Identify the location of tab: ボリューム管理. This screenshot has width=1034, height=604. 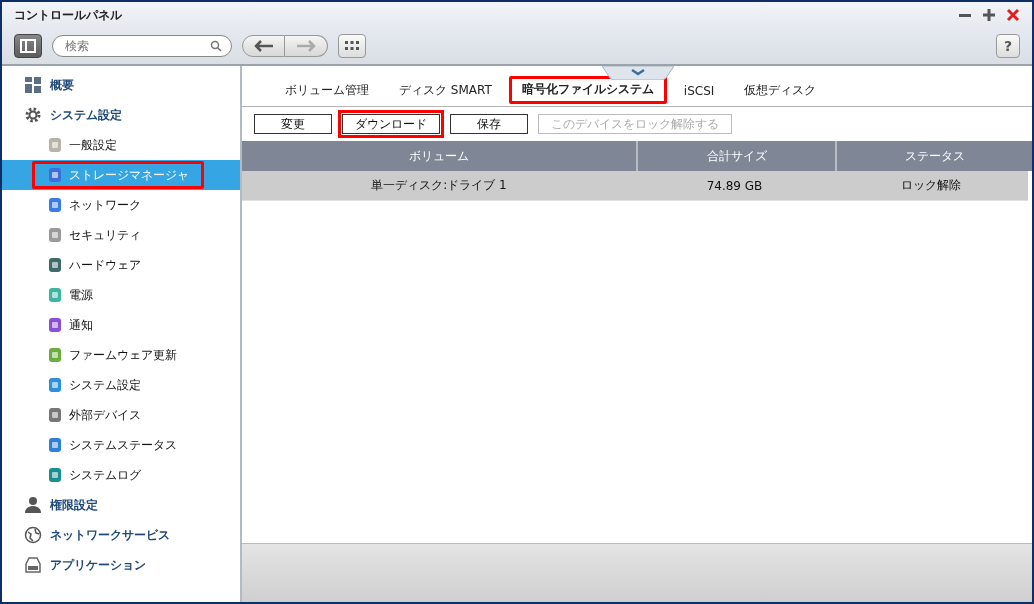
(327, 91).